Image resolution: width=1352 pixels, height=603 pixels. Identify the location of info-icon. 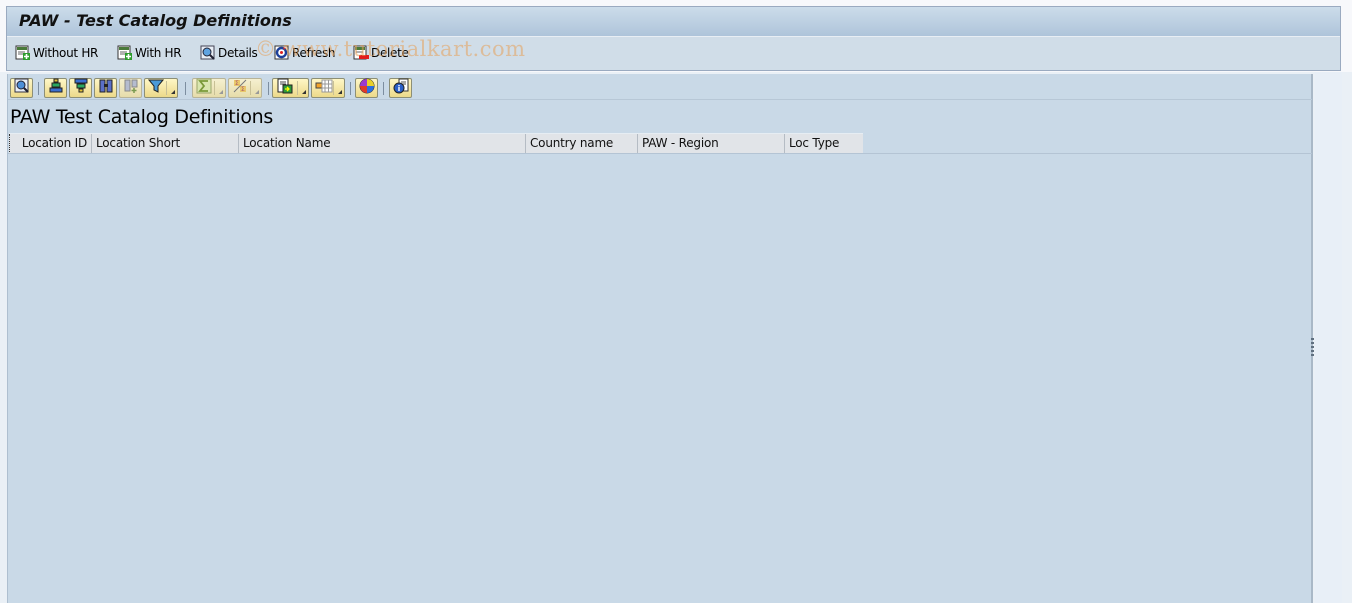
(401, 88).